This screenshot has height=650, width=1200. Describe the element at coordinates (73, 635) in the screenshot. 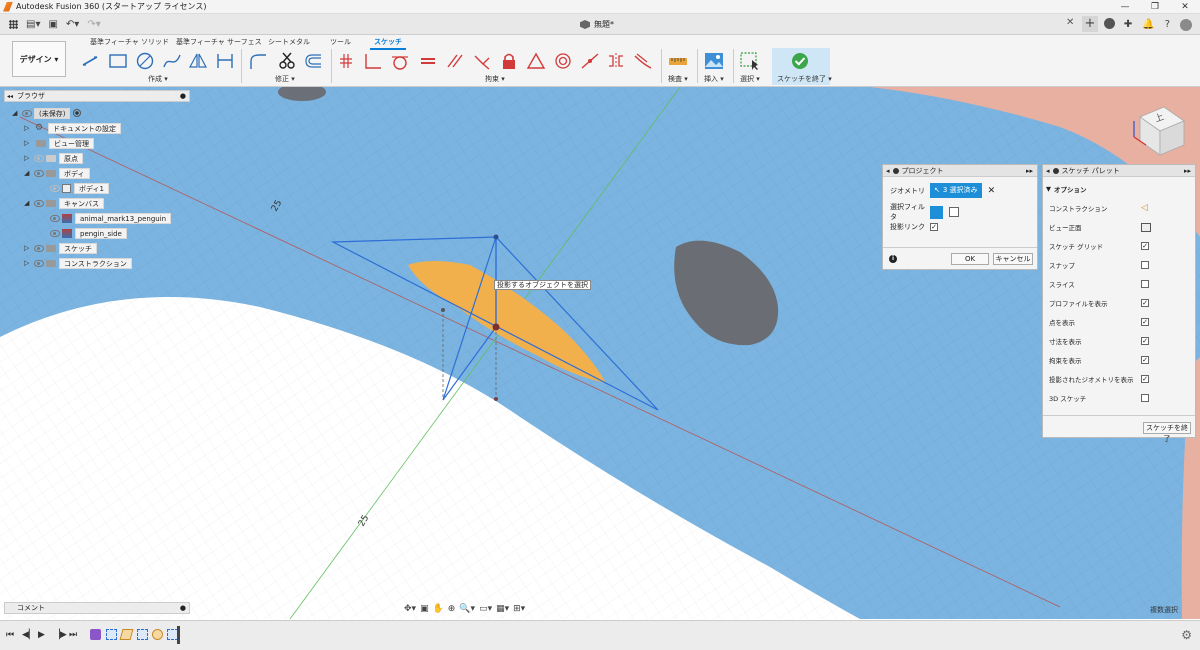

I see `go-to-end-icon: ⏭` at that location.